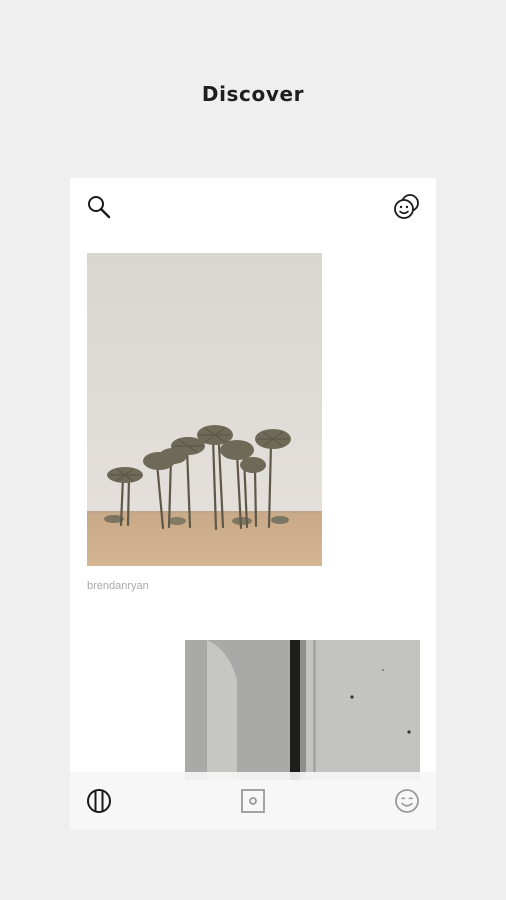 The image size is (506, 900). I want to click on face-bubble-icon, so click(406, 206).